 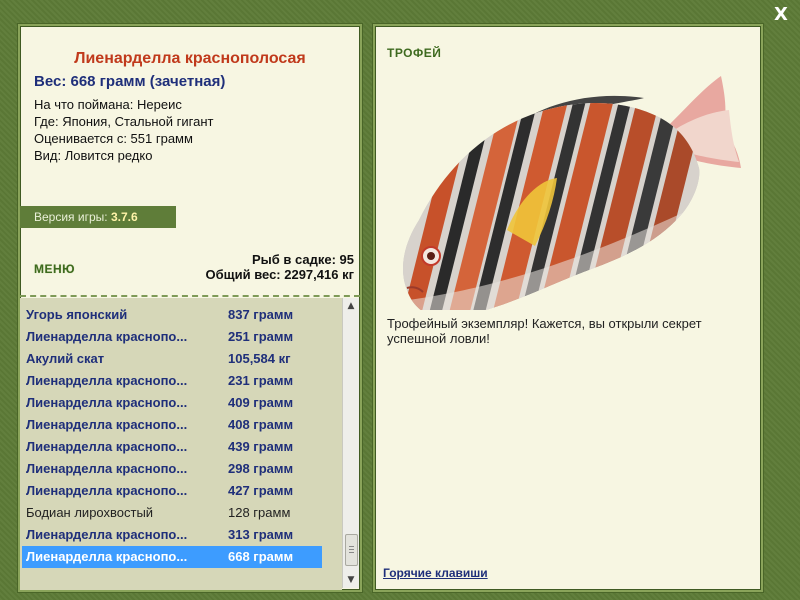 I want to click on divider, so click(x=190, y=296).